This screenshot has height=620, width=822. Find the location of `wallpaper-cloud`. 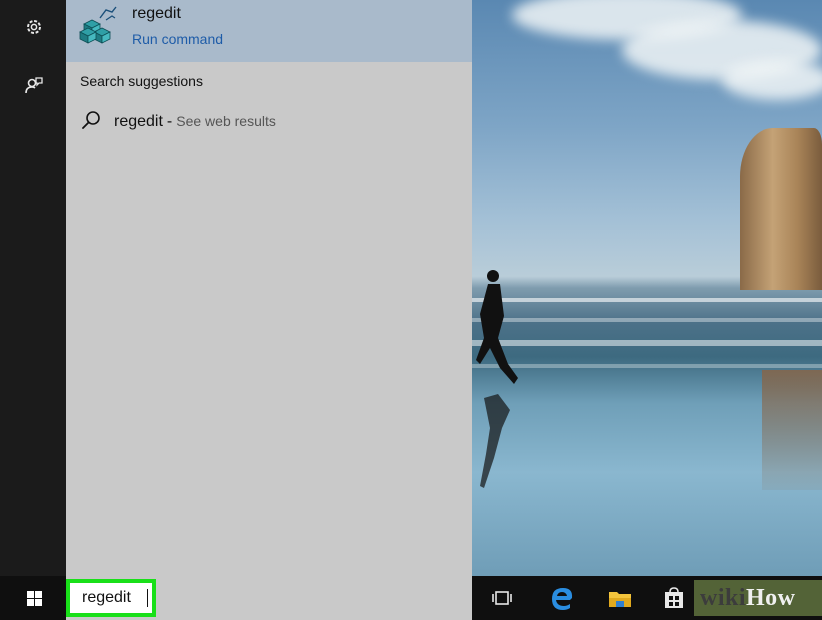

wallpaper-cloud is located at coordinates (772, 80).